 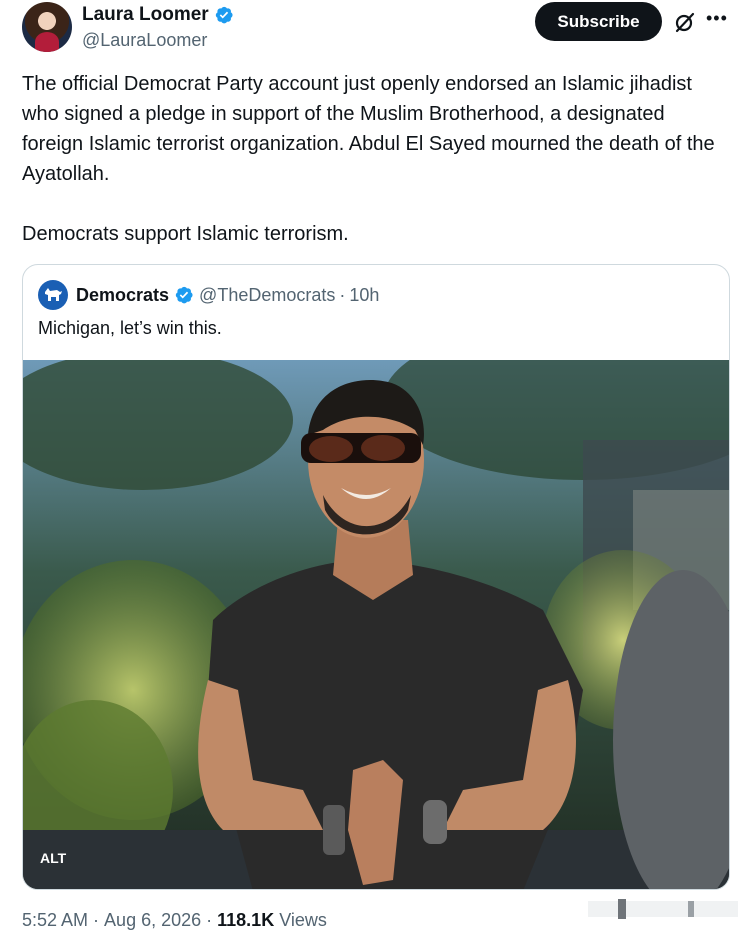 What do you see at coordinates (663, 909) in the screenshot?
I see `watermark-image` at bounding box center [663, 909].